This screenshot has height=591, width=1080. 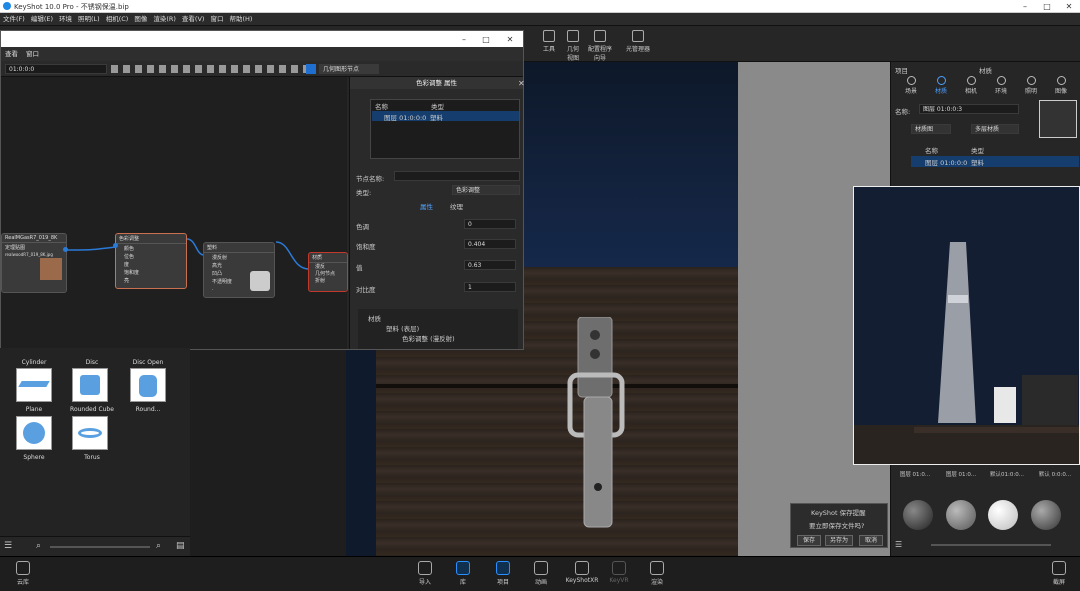 I want to click on cloud-library-button: 云库, so click(x=23, y=573).